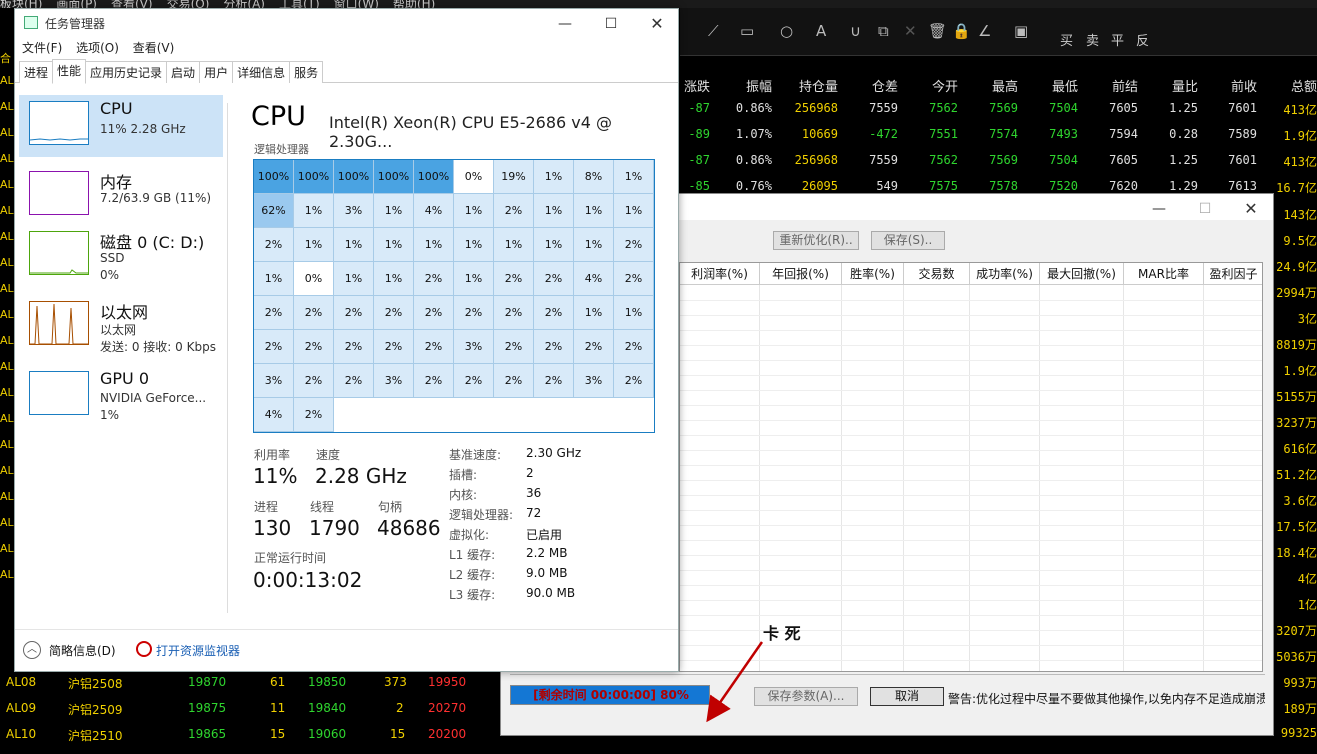  What do you see at coordinates (322, 507) in the screenshot?
I see `thread-label: 线程` at bounding box center [322, 507].